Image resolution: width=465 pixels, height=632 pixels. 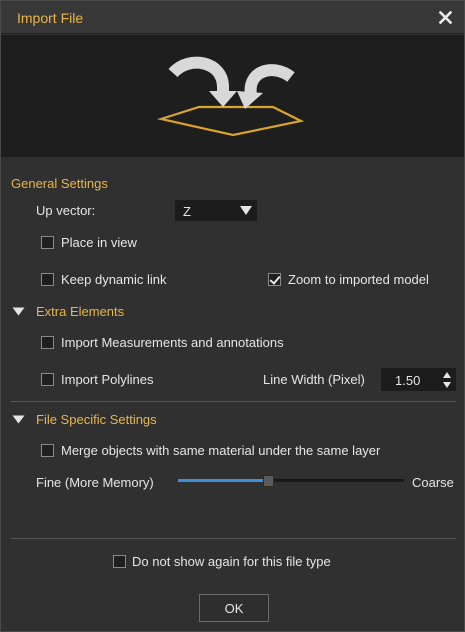 I want to click on import-measurements-checkbox, so click(x=47, y=342).